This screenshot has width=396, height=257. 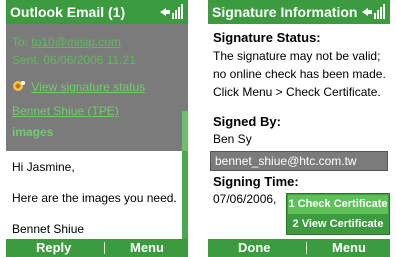 I want to click on menu-item-view-certificate: 2 View Certificate, so click(x=338, y=224).